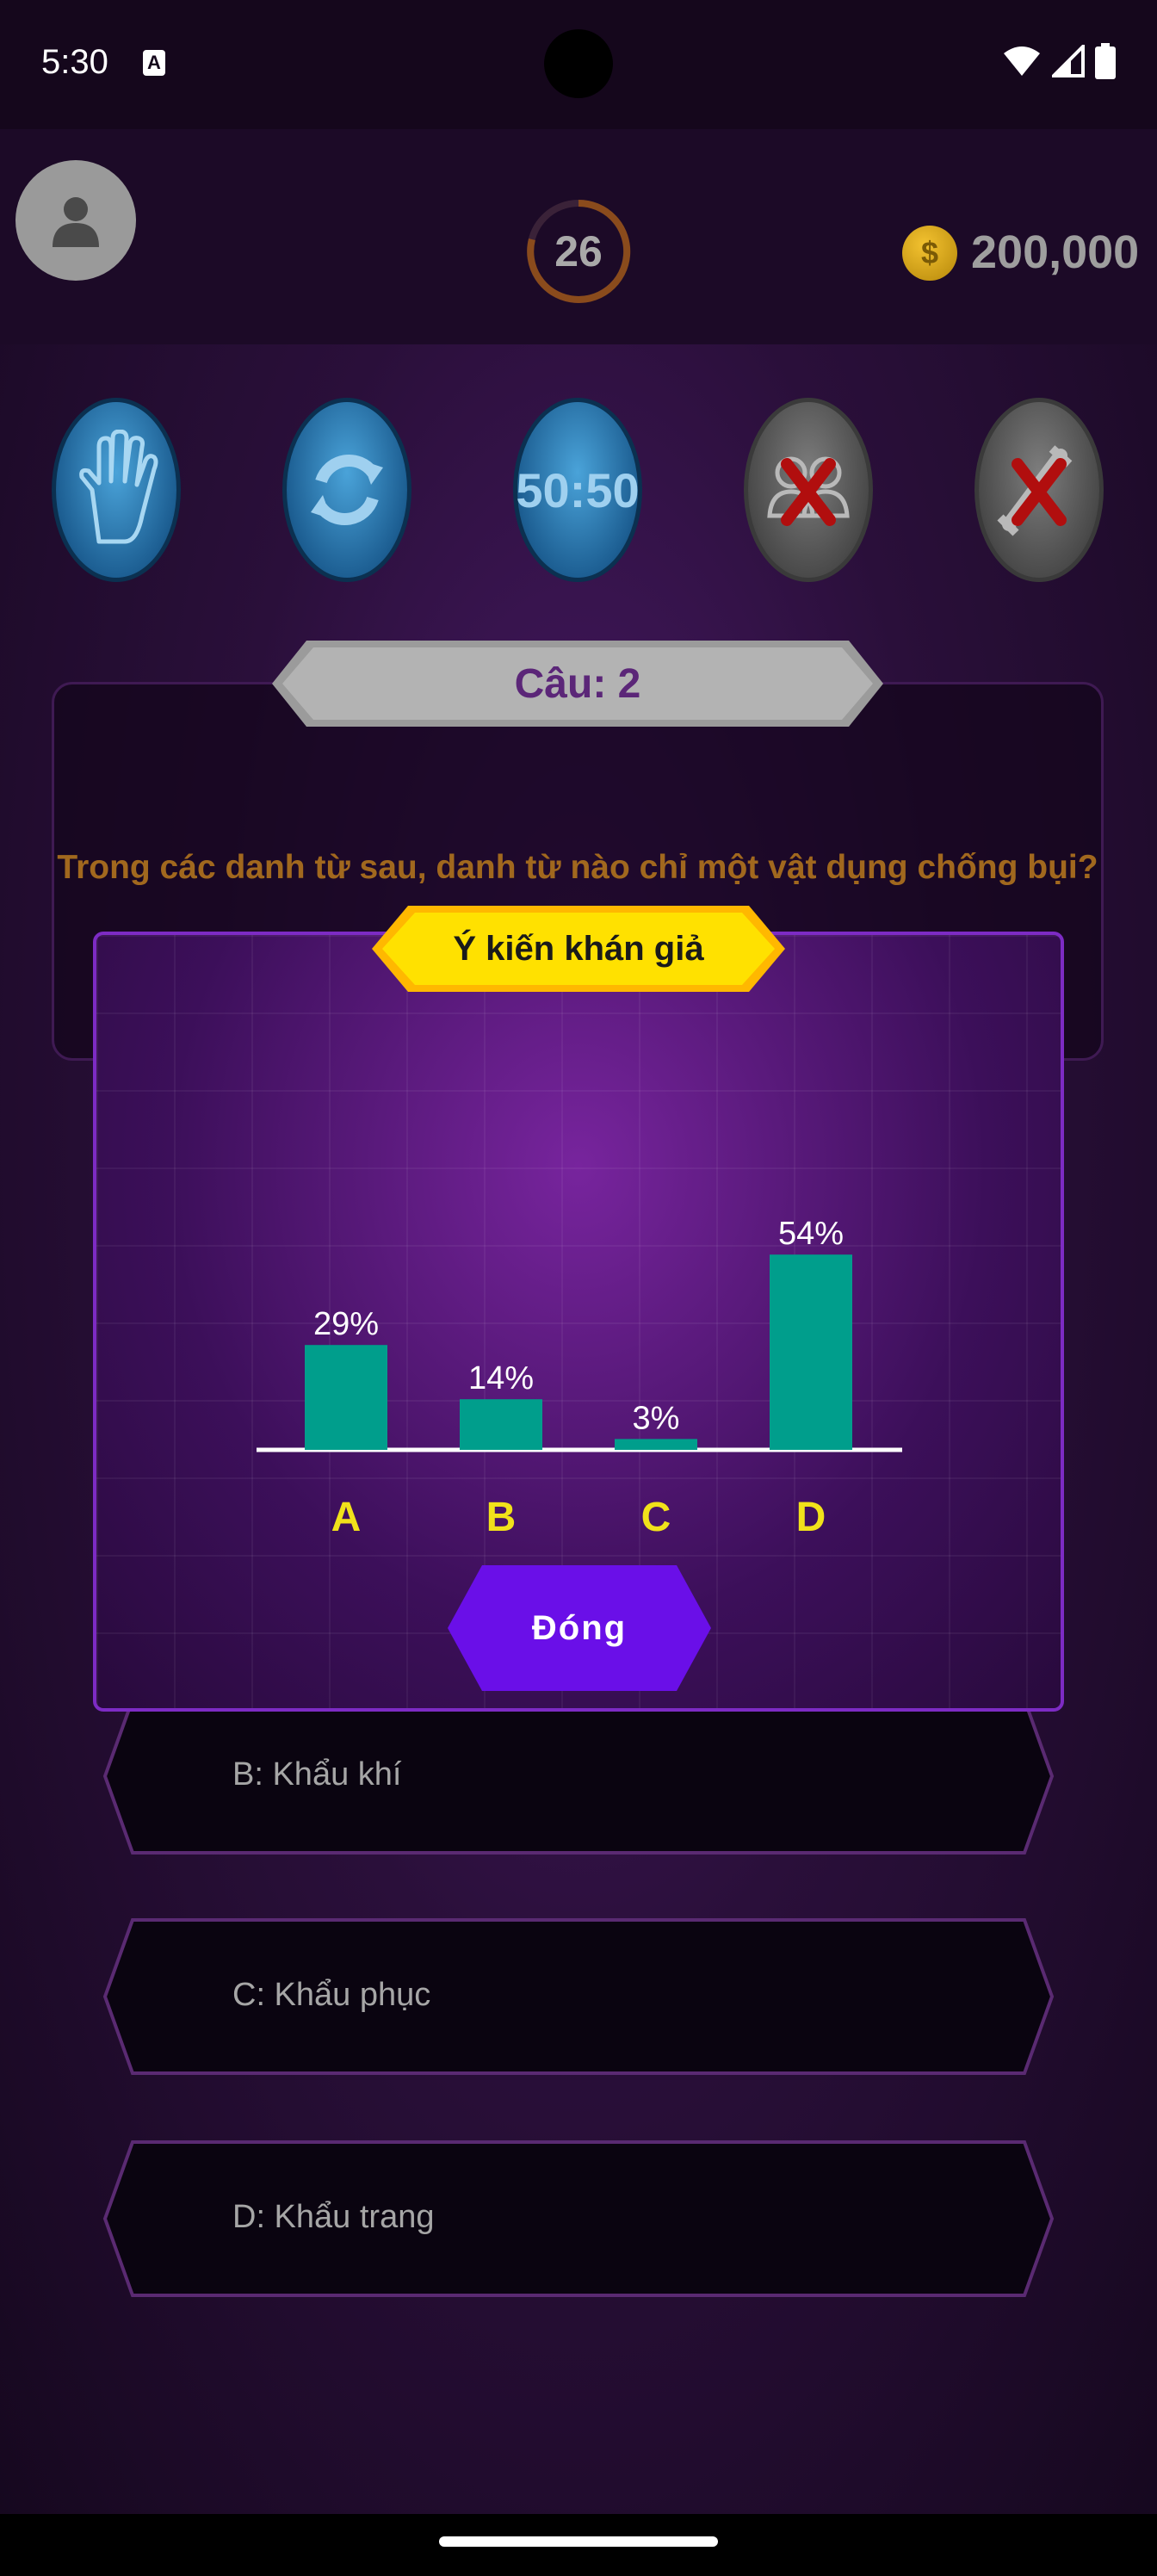  Describe the element at coordinates (656, 1444) in the screenshot. I see `poll-bar-c` at that location.